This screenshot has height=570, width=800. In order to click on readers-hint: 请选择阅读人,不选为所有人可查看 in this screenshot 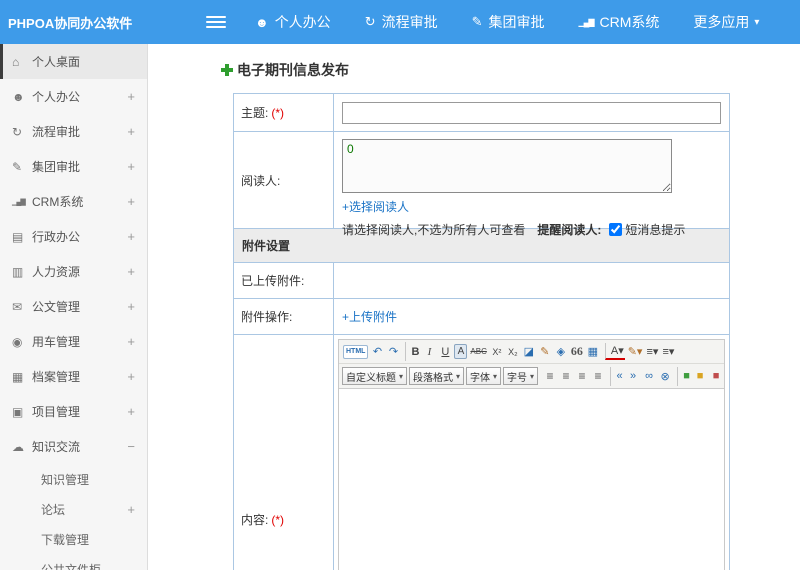, I will do `click(434, 230)`.